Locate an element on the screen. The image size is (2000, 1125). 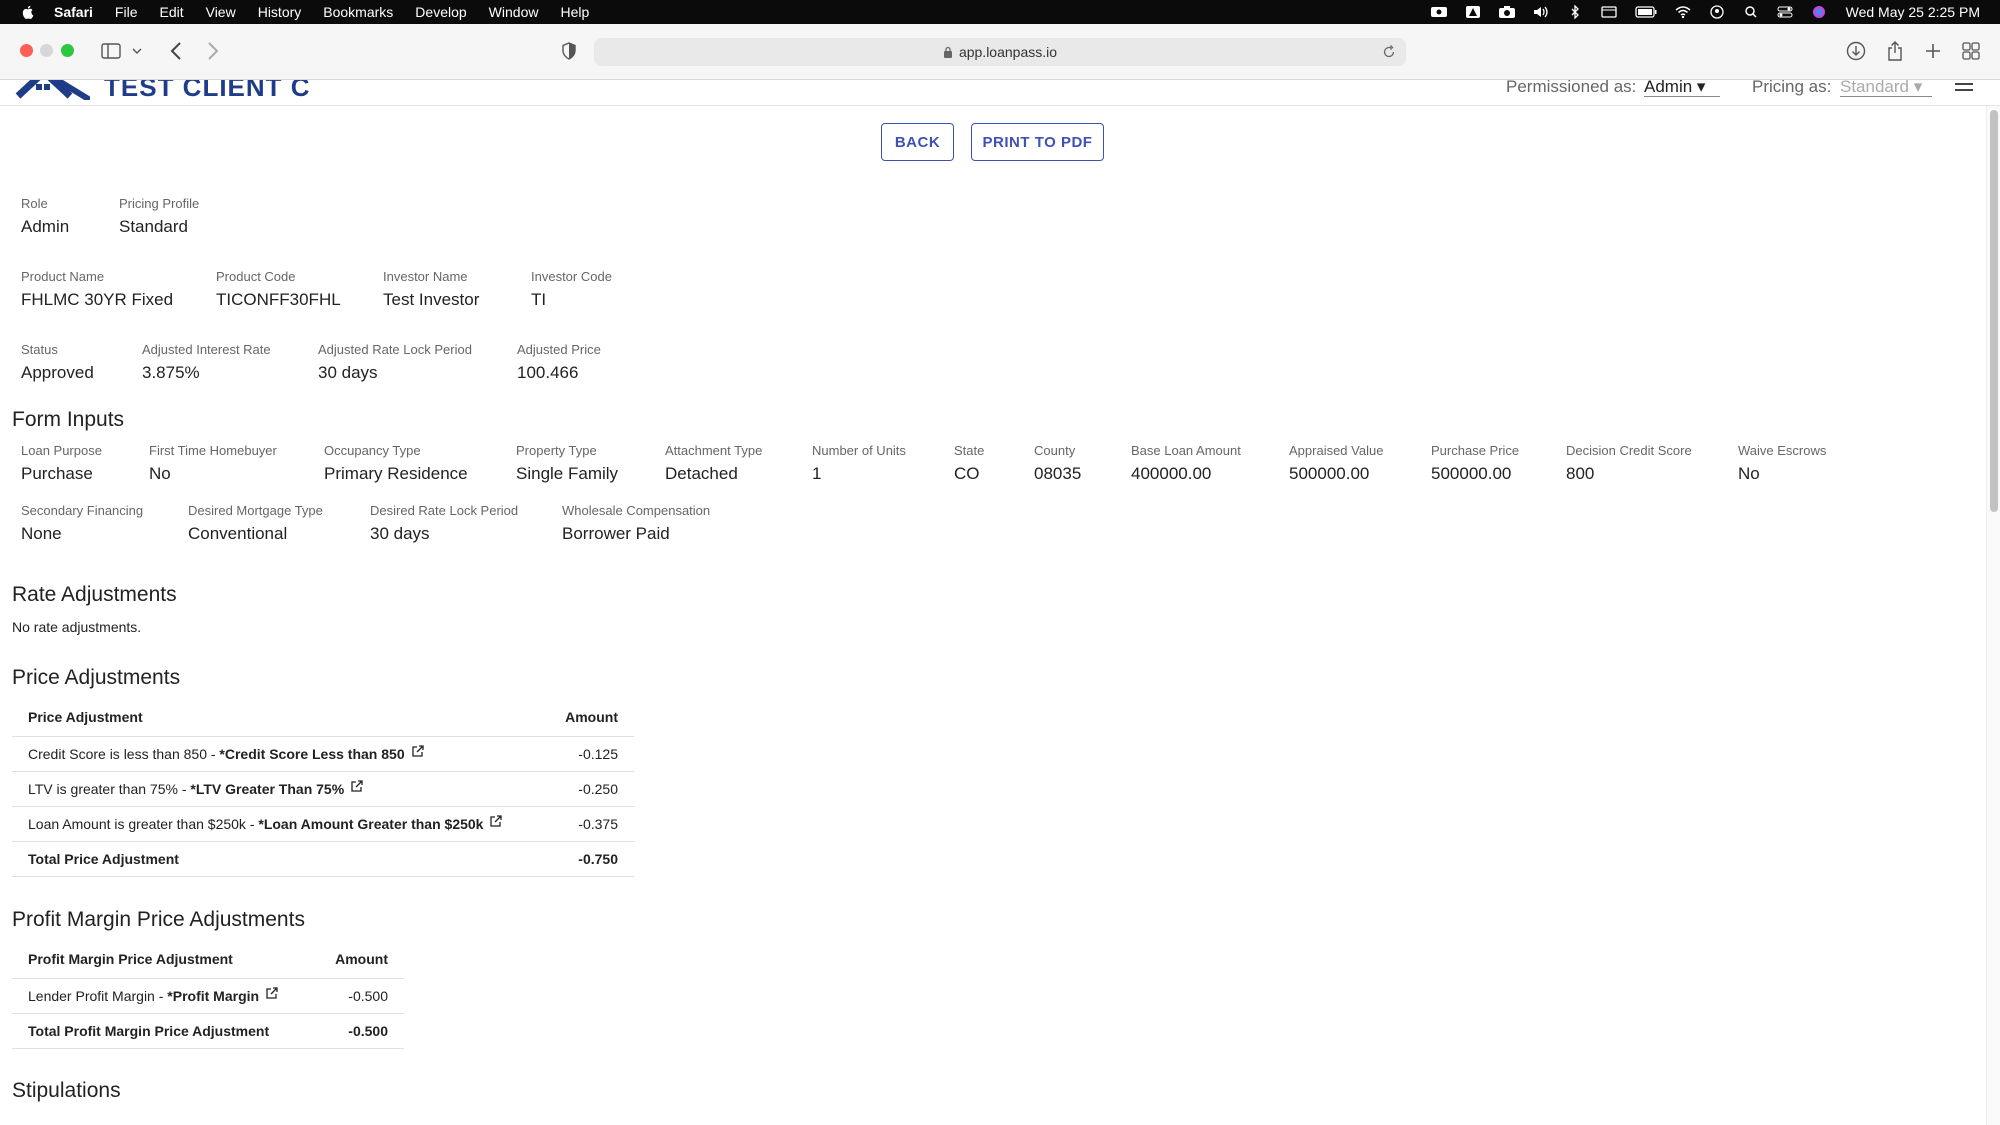
menu-develop: Develop is located at coordinates (440, 12).